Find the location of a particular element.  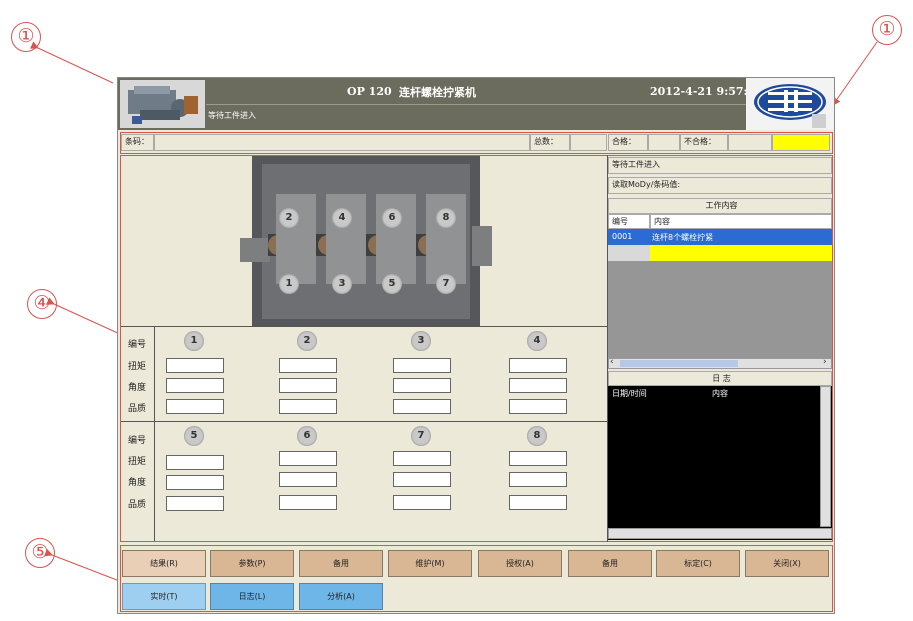

bolt-header-7: 7 is located at coordinates (421, 436).